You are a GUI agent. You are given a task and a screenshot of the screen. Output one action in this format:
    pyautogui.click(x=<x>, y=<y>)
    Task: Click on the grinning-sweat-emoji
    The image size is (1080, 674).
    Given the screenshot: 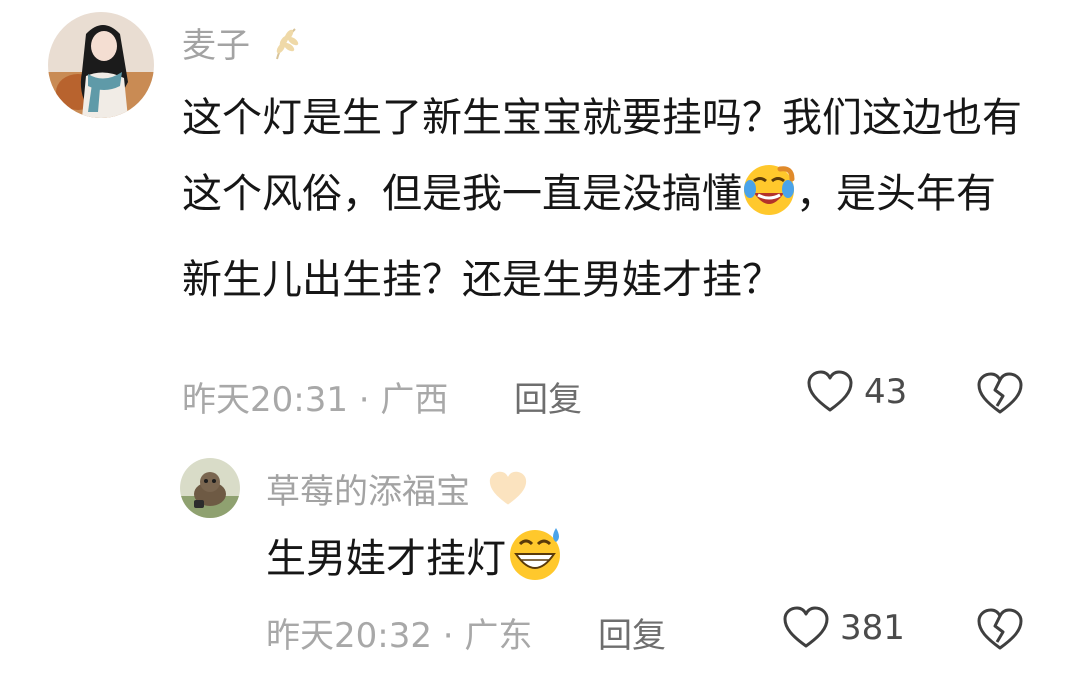 What is the action you would take?
    pyautogui.click(x=535, y=562)
    